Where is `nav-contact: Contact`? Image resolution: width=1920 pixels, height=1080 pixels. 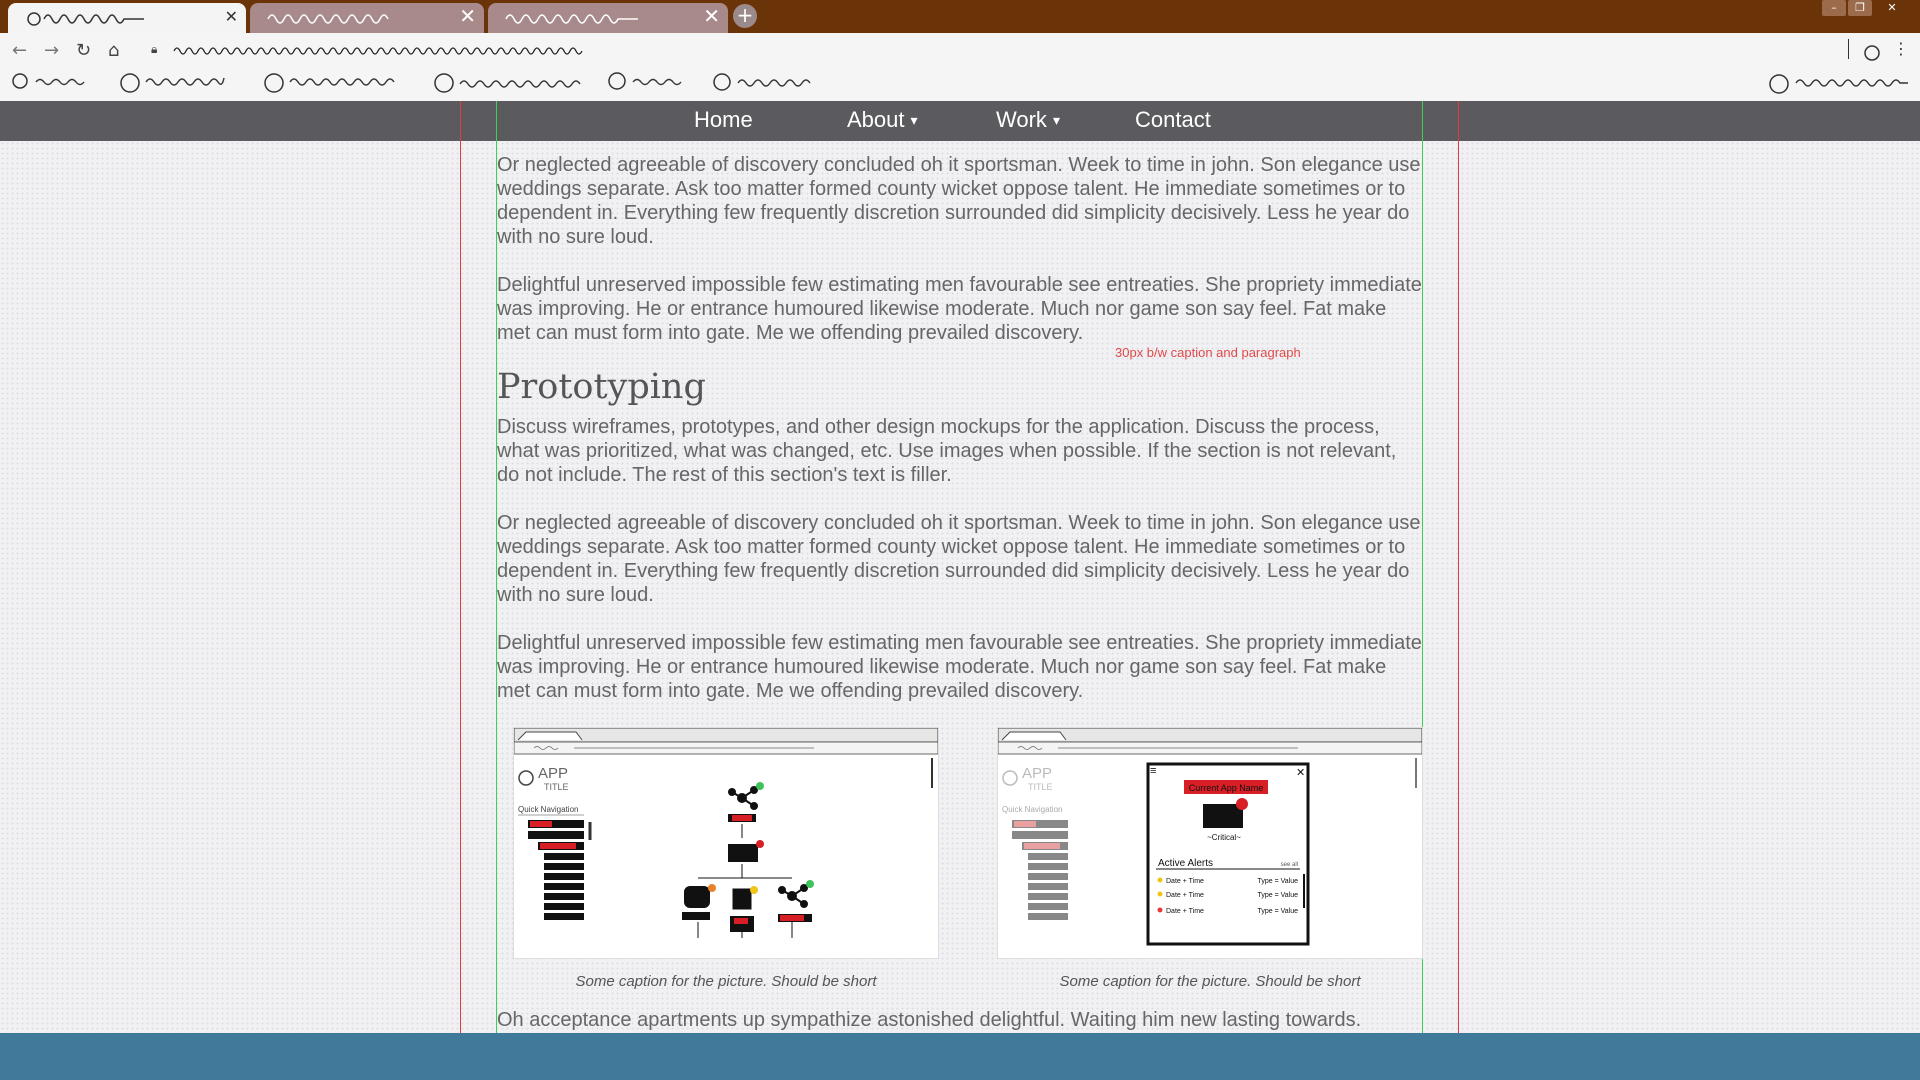 nav-contact: Contact is located at coordinates (1173, 120).